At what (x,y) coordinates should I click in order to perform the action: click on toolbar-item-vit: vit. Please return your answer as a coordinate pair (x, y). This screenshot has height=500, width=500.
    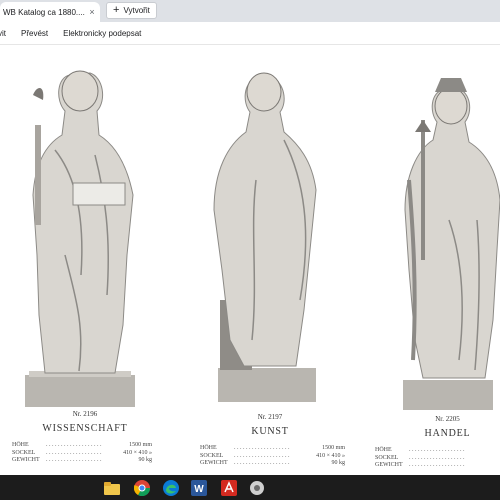
    Looking at the image, I should click on (3, 33).